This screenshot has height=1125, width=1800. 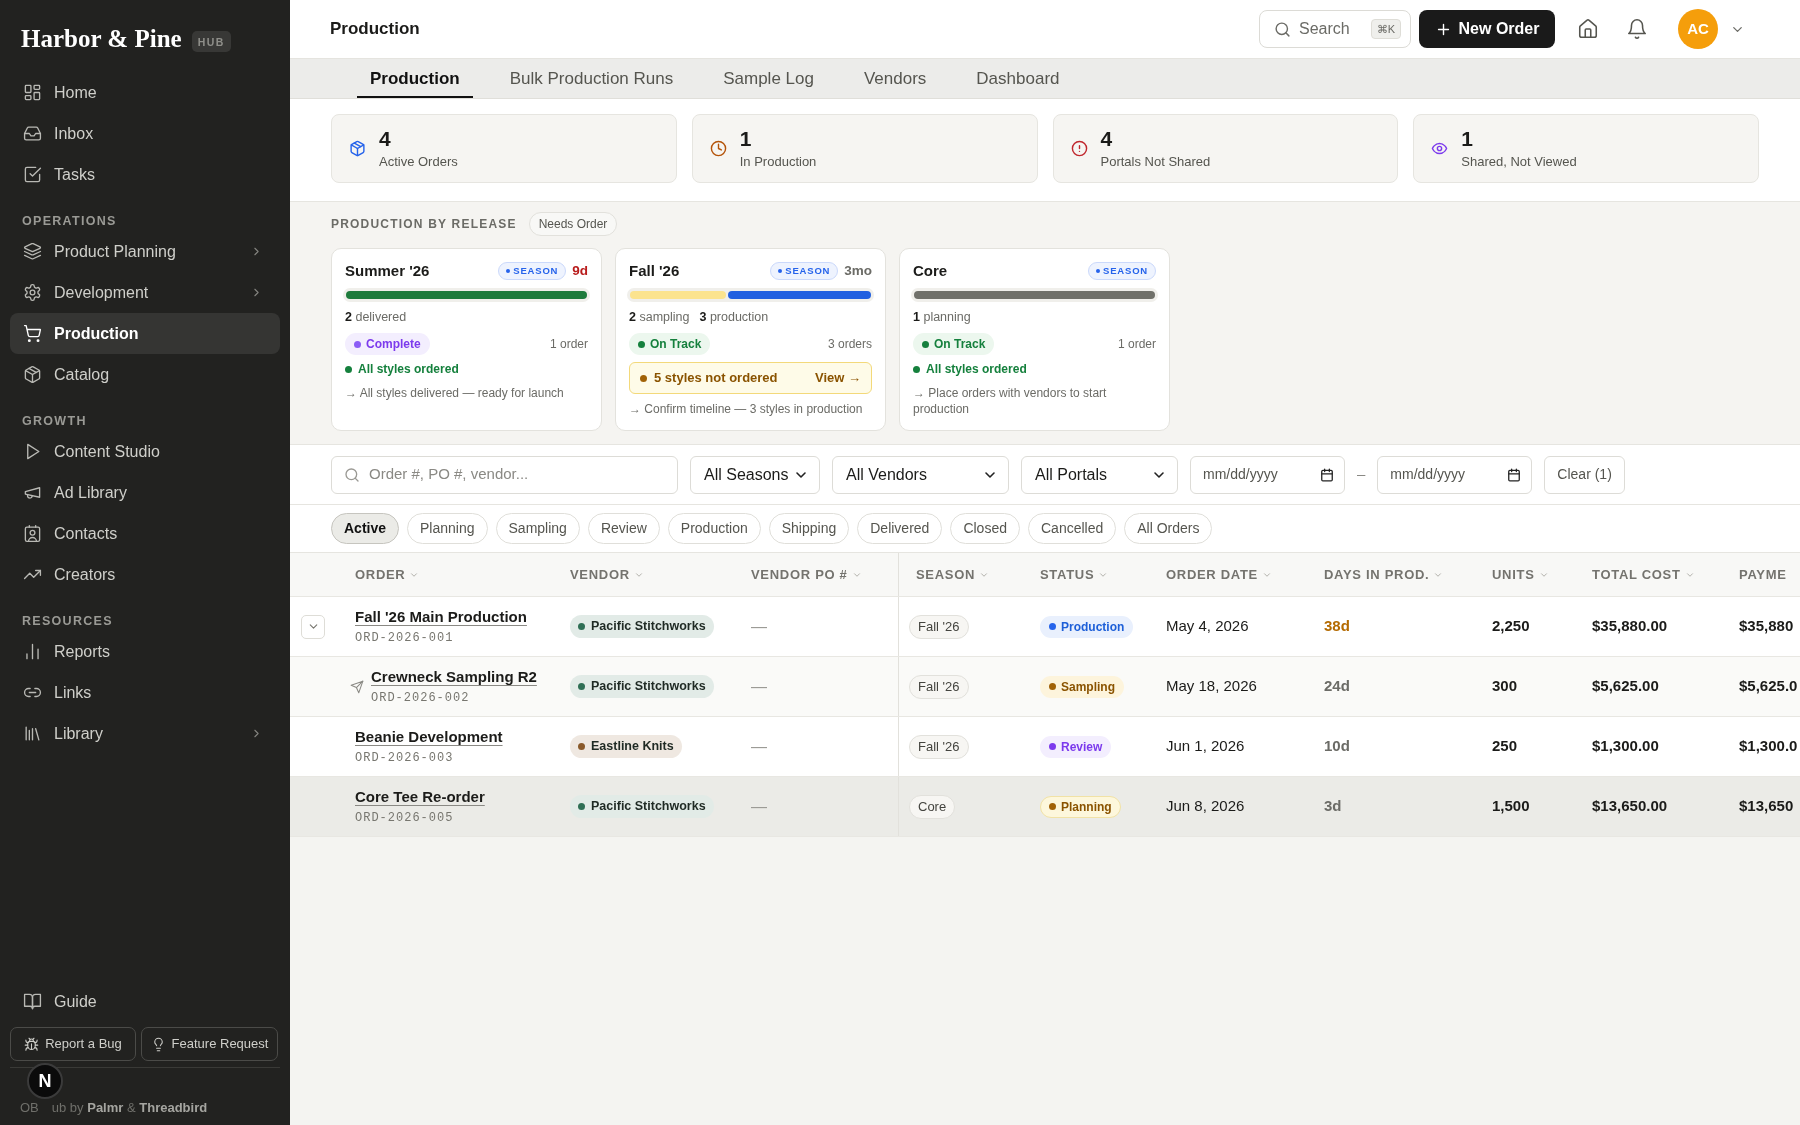 What do you see at coordinates (939, 746) in the screenshot?
I see `season-name: Fall '26` at bounding box center [939, 746].